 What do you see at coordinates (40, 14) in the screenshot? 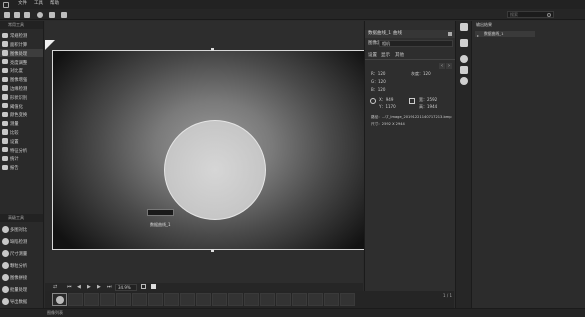
I see `settings-gear-icon` at bounding box center [40, 14].